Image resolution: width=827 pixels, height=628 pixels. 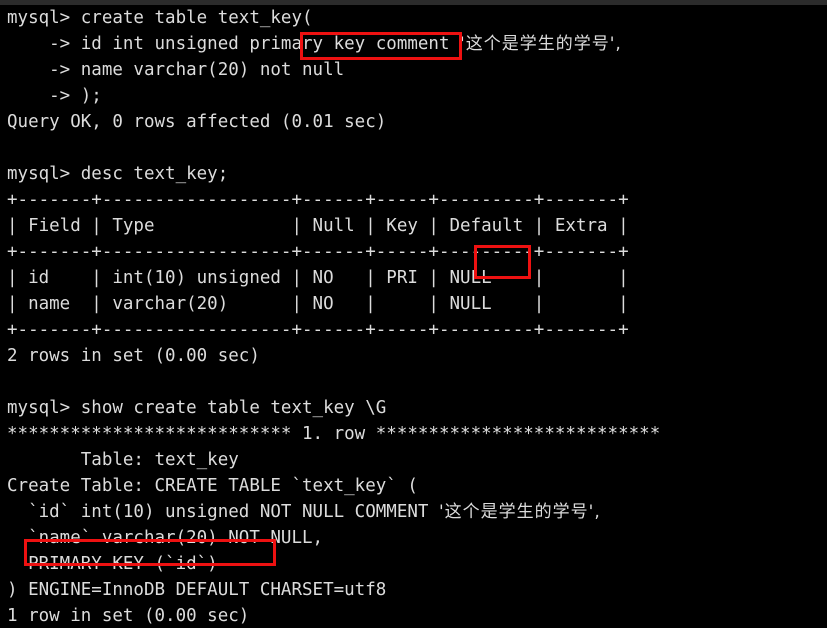 What do you see at coordinates (212, 486) in the screenshot?
I see `terminal-line: Create Table: CREATE TABLE `text_key` (` at bounding box center [212, 486].